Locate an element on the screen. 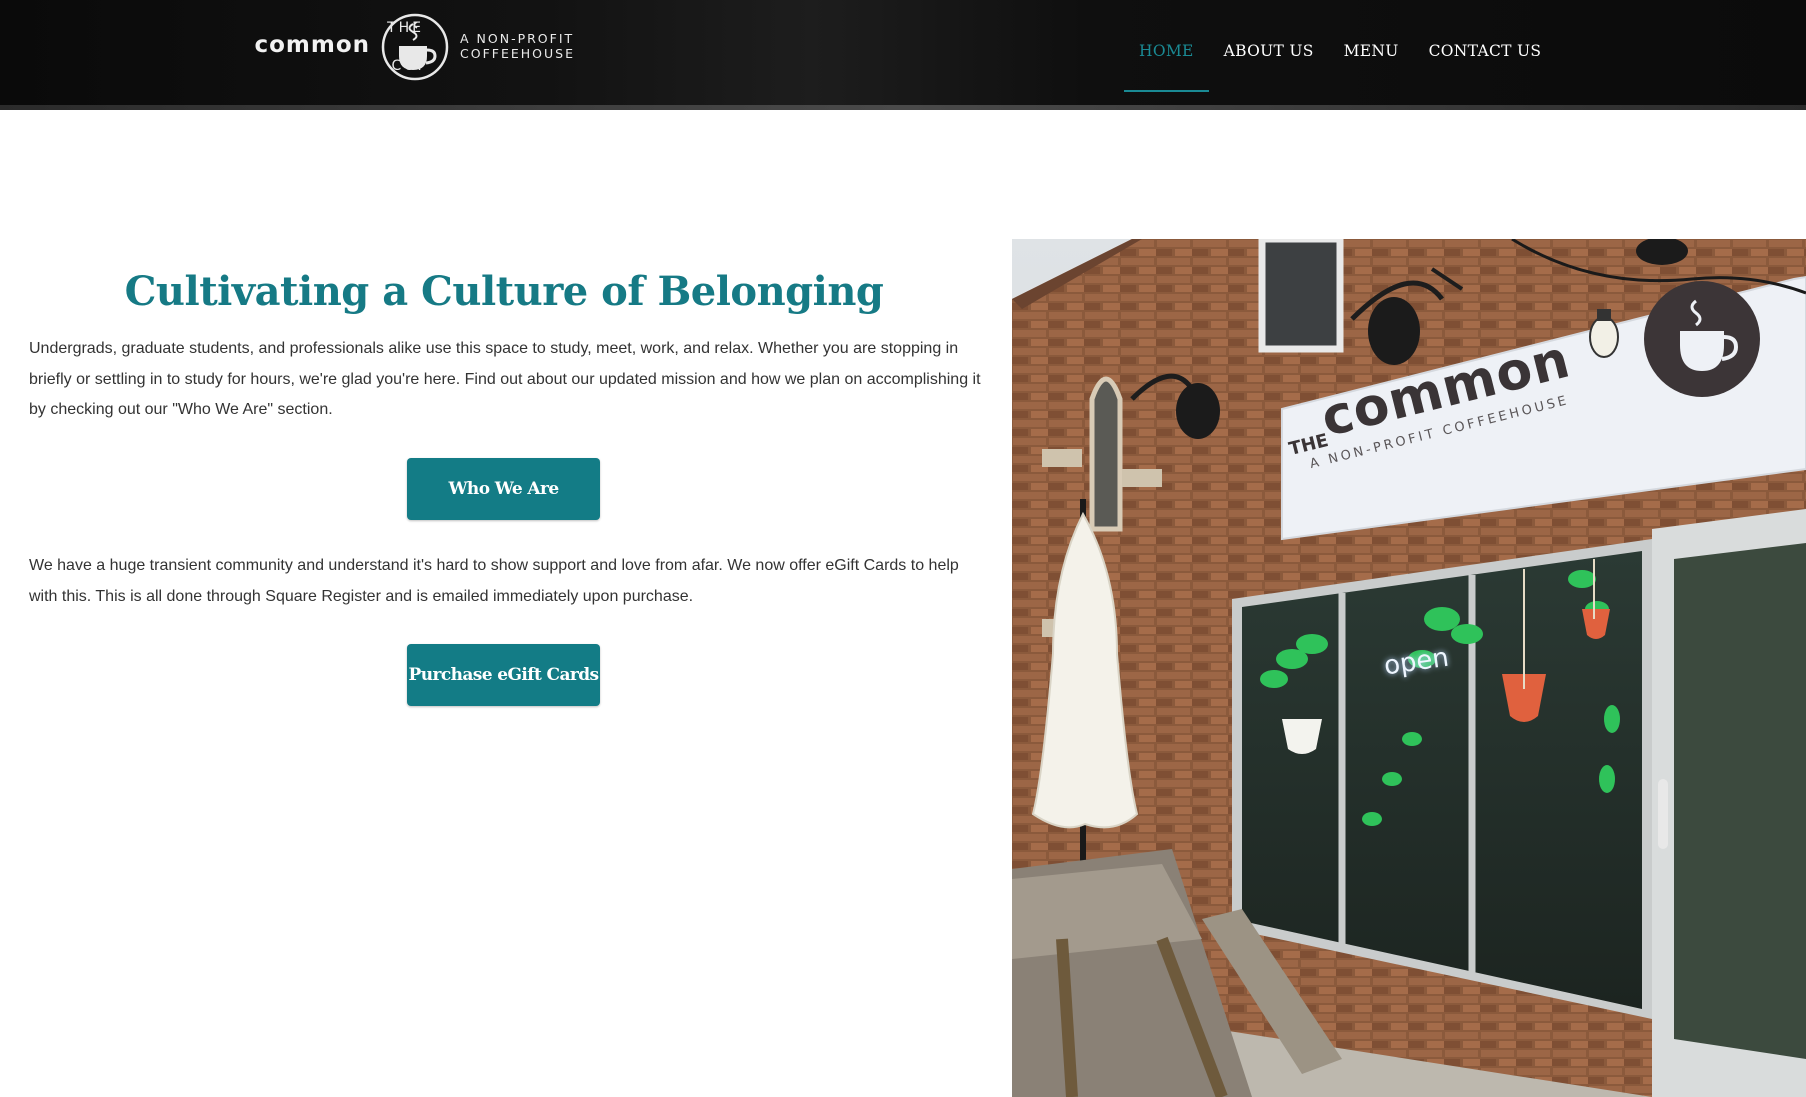 The width and height of the screenshot is (1806, 1097). purchase-egift-cards-button: Purchase eGift Cards is located at coordinates (503, 675).